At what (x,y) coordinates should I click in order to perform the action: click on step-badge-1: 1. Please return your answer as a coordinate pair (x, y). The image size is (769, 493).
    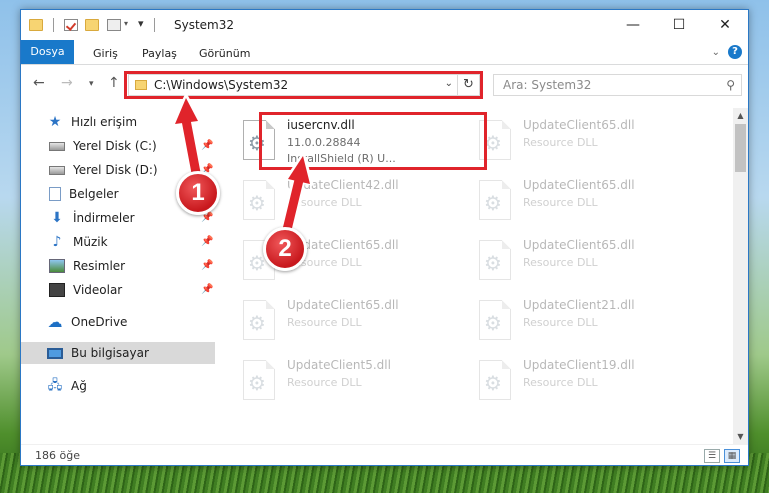
    Looking at the image, I should click on (198, 193).